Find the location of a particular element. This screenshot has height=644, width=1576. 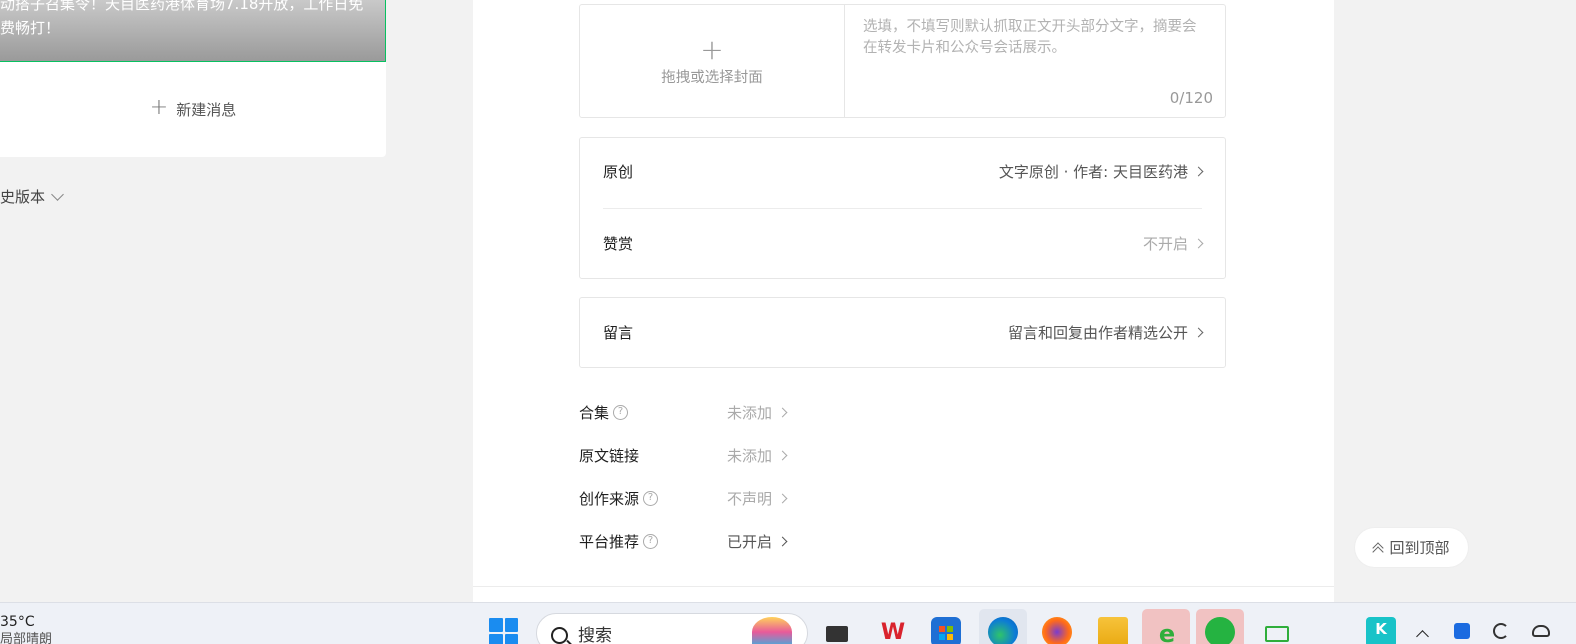

cover-upload-label: 拖拽或选择封面 is located at coordinates (712, 77).